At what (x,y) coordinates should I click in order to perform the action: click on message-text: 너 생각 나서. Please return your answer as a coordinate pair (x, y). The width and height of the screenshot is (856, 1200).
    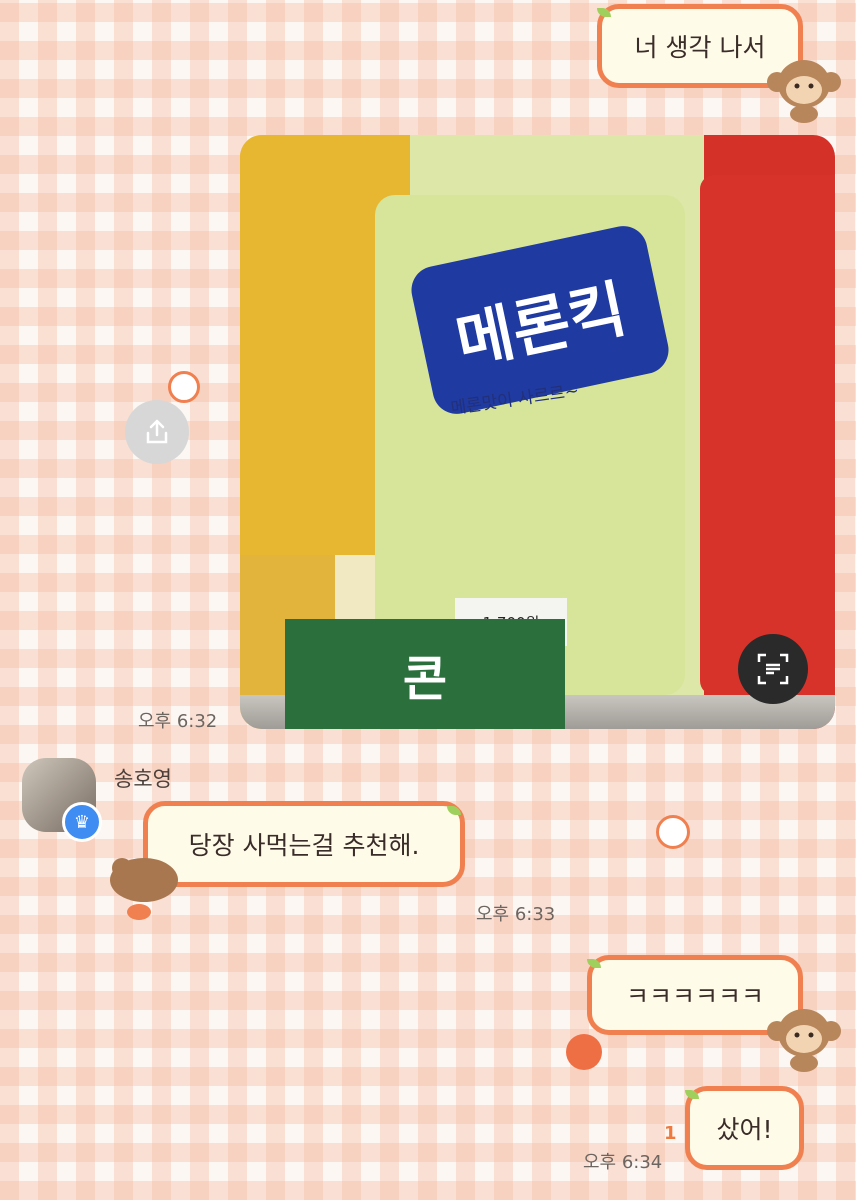
    Looking at the image, I should click on (700, 47).